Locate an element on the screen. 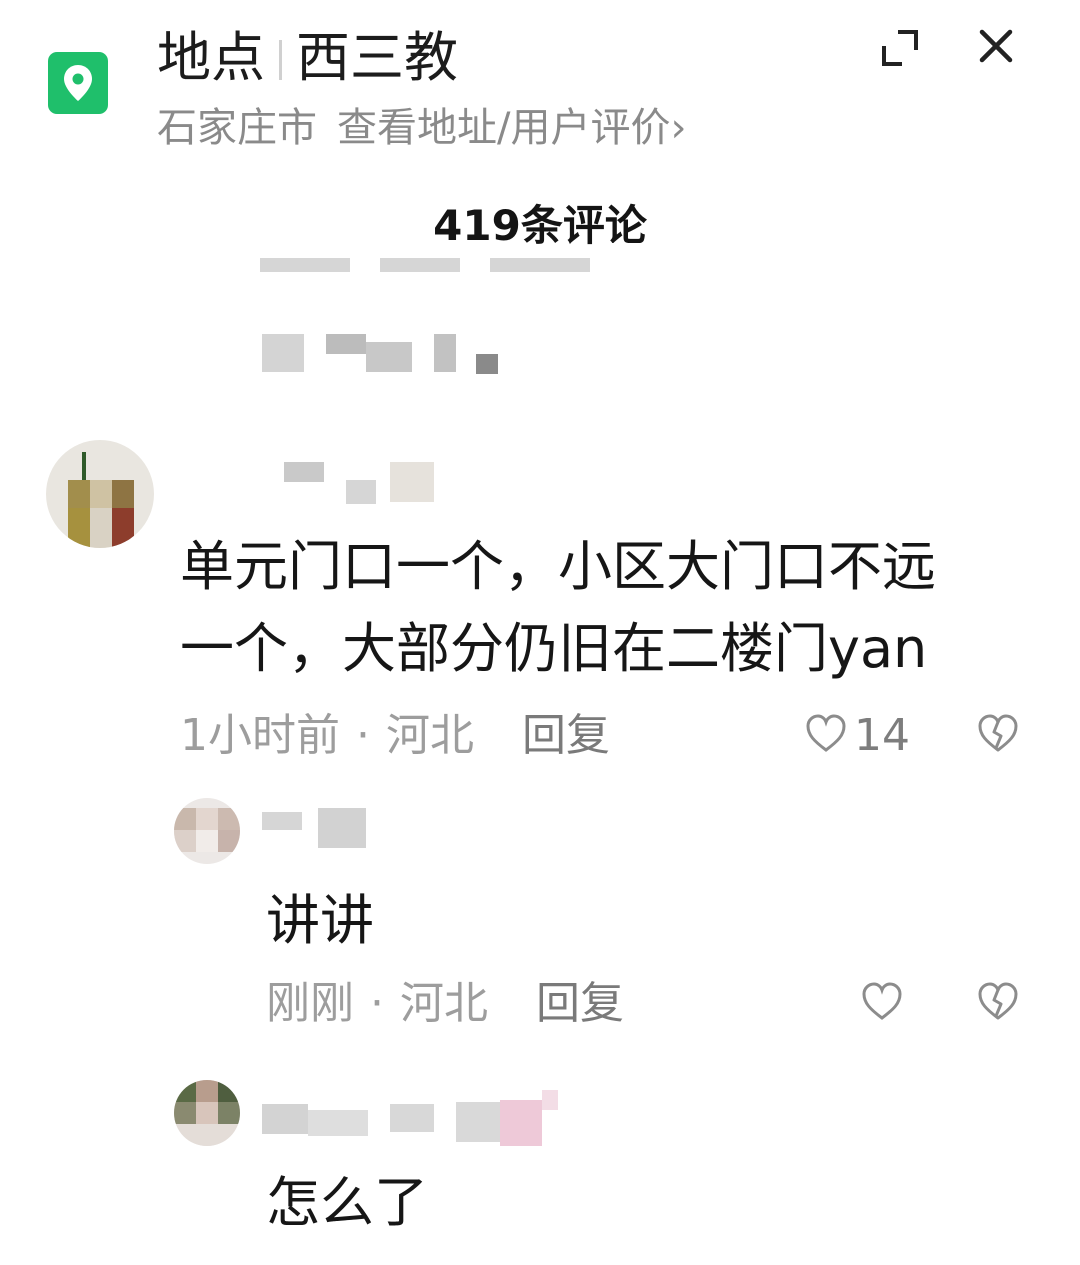  view-address-link: 查看地址/用户评价 is located at coordinates (503, 128).